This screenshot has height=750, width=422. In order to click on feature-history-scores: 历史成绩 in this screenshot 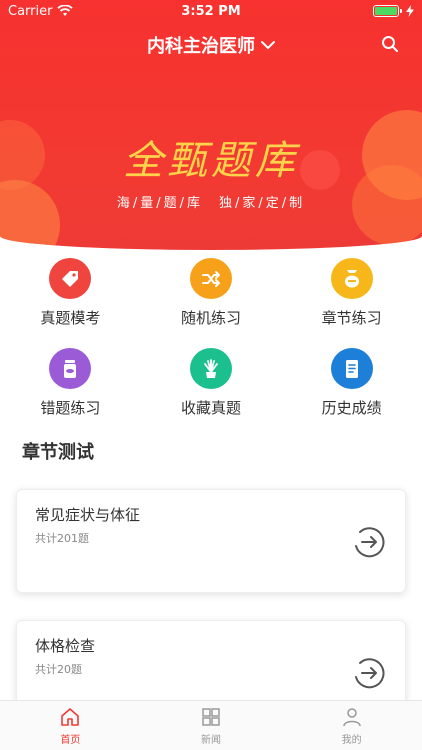, I will do `click(351, 383)`.